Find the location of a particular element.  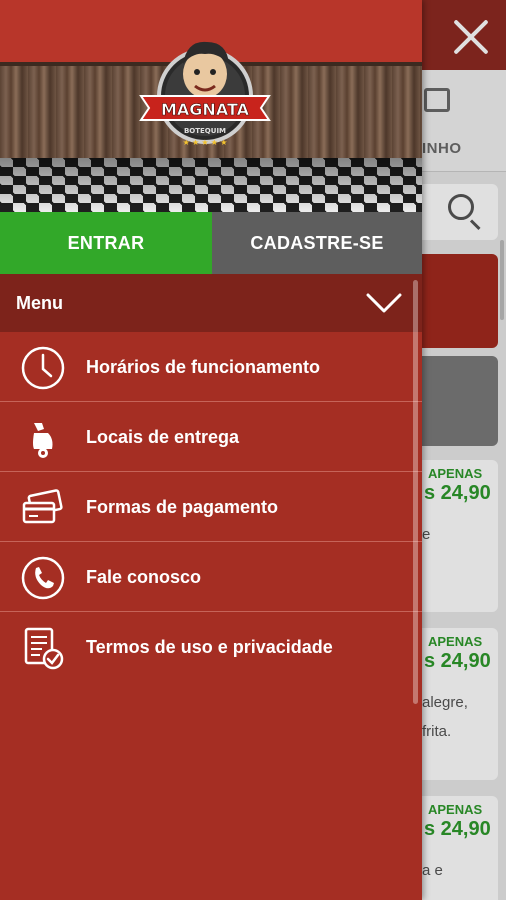

product-description: frita. is located at coordinates (437, 731).